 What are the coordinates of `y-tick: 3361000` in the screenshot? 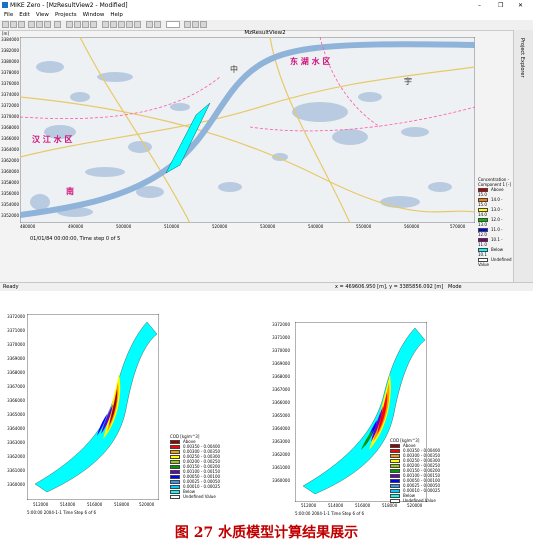 It's located at (16, 470).